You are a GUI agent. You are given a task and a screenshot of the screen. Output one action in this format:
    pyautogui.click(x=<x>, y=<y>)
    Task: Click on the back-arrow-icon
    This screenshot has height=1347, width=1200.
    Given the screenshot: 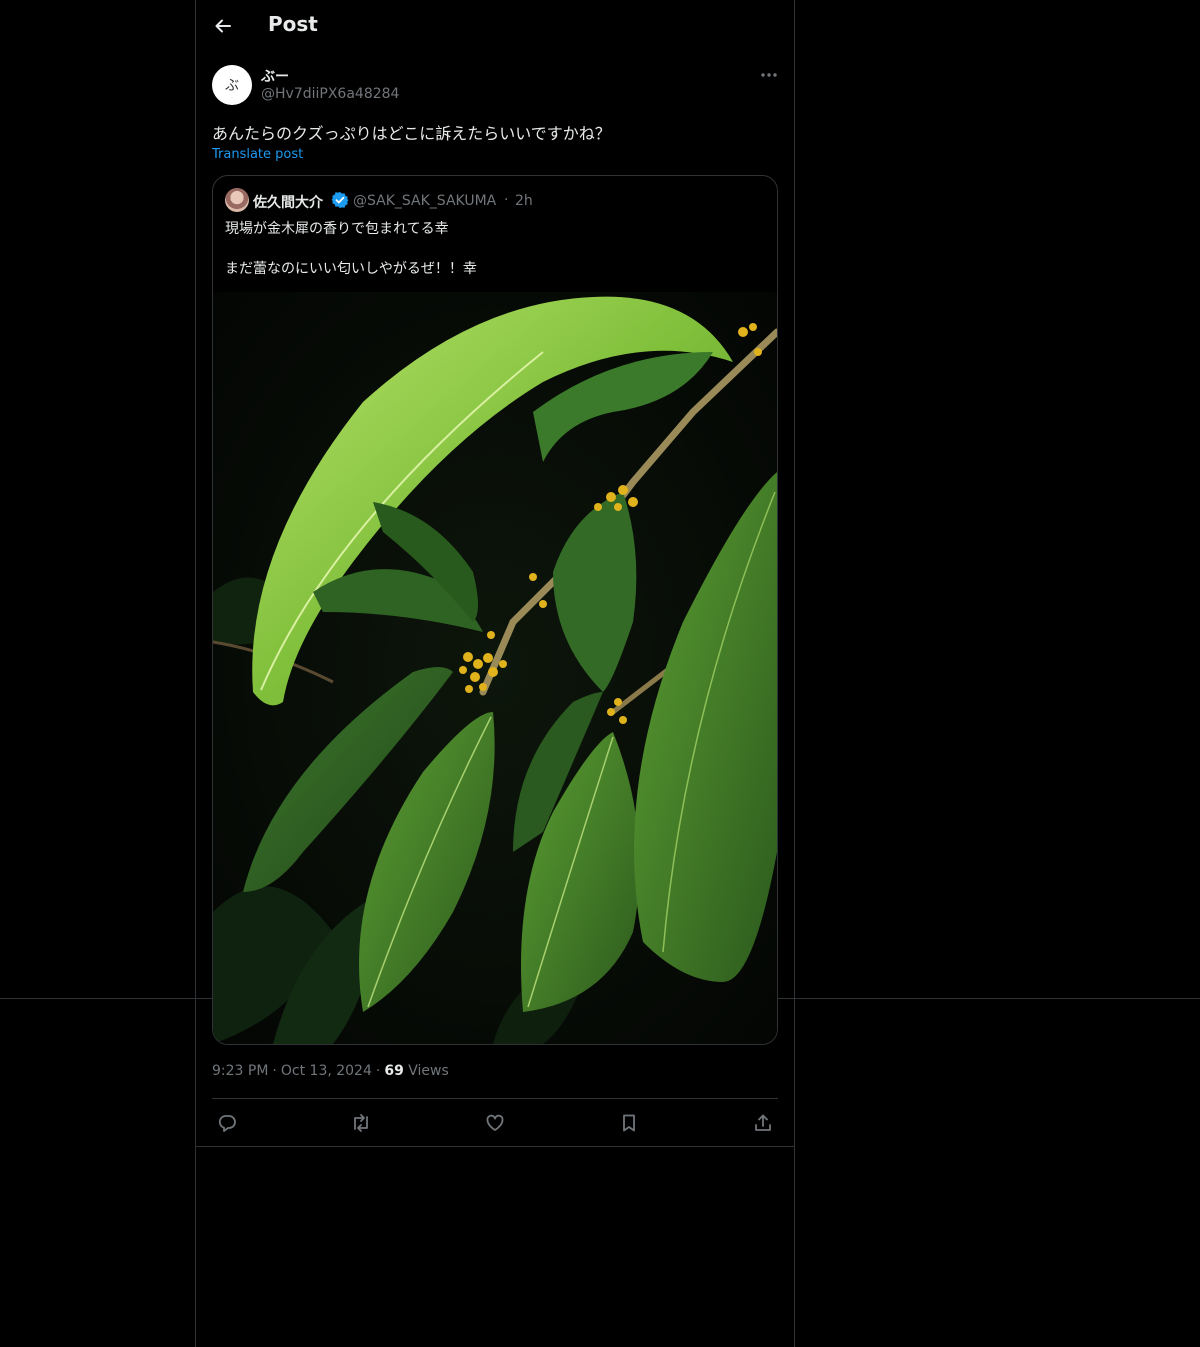 What is the action you would take?
    pyautogui.click(x=223, y=26)
    